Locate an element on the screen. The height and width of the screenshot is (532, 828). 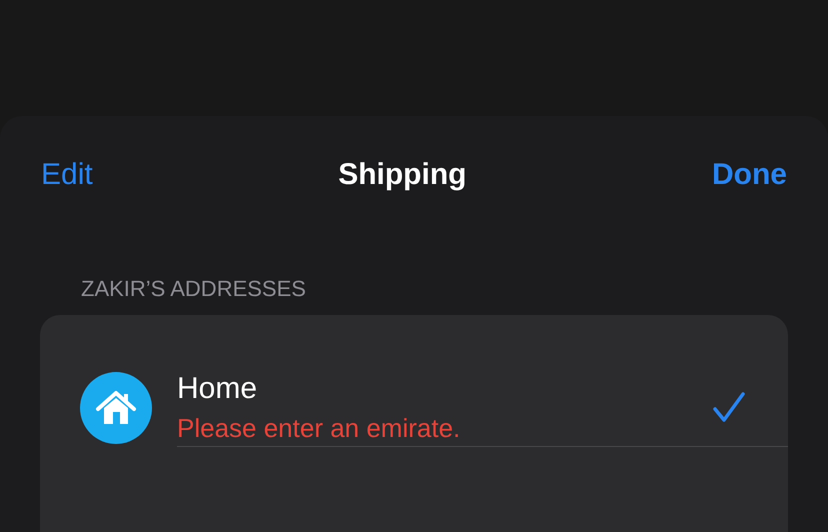
house-icon is located at coordinates (116, 408).